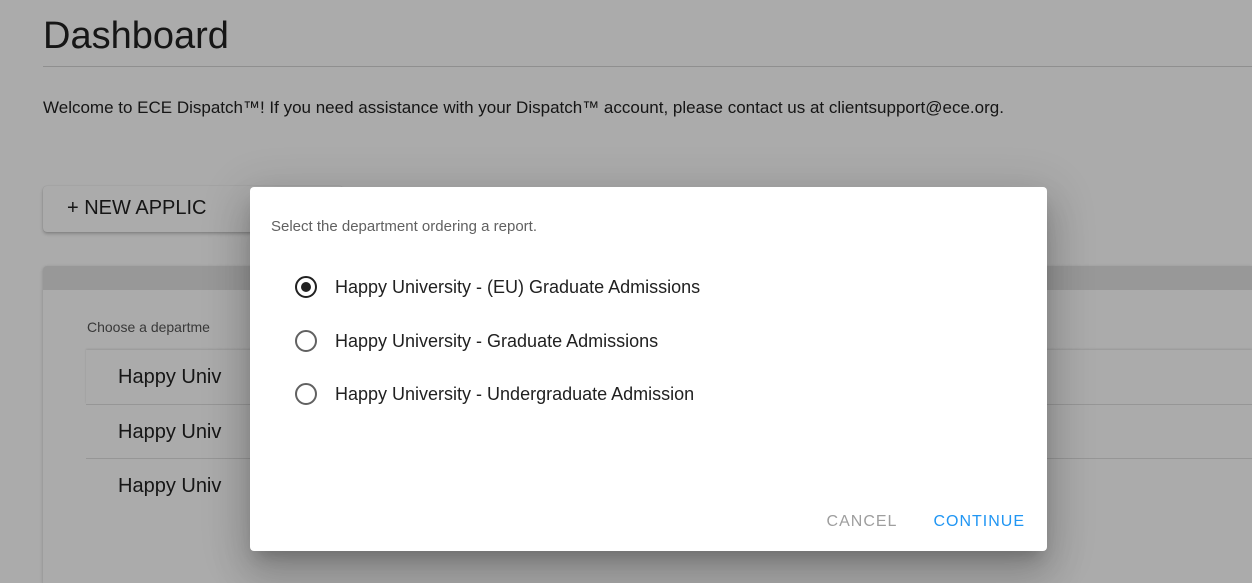 The image size is (1252, 583). Describe the element at coordinates (979, 522) in the screenshot. I see `continue-button: CONTINUE` at that location.